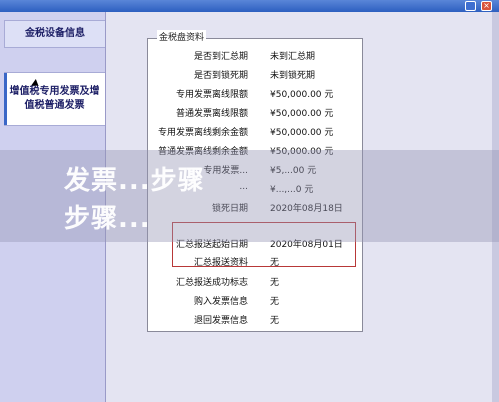 Image resolution: width=499 pixels, height=402 pixels. I want to click on row-label: 是否到汇总期, so click(220, 57).